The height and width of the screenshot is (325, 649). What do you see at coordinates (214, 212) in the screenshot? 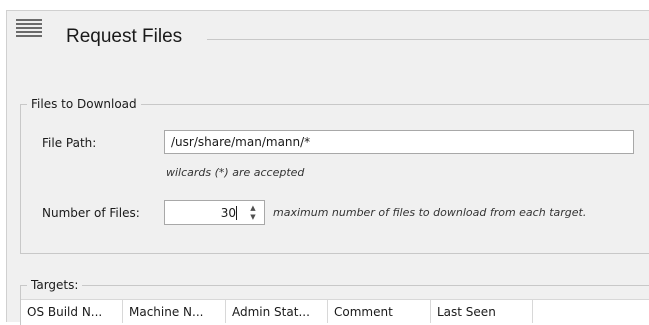
I see `number-of-files-stepper: 30 ▲ ▼` at bounding box center [214, 212].